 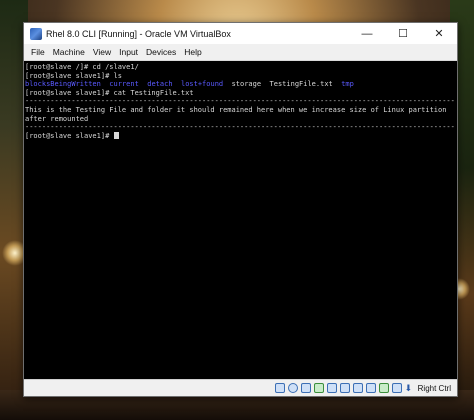 I want to click on prompt-line: [root@slave slave1]#, so click(x=240, y=136).